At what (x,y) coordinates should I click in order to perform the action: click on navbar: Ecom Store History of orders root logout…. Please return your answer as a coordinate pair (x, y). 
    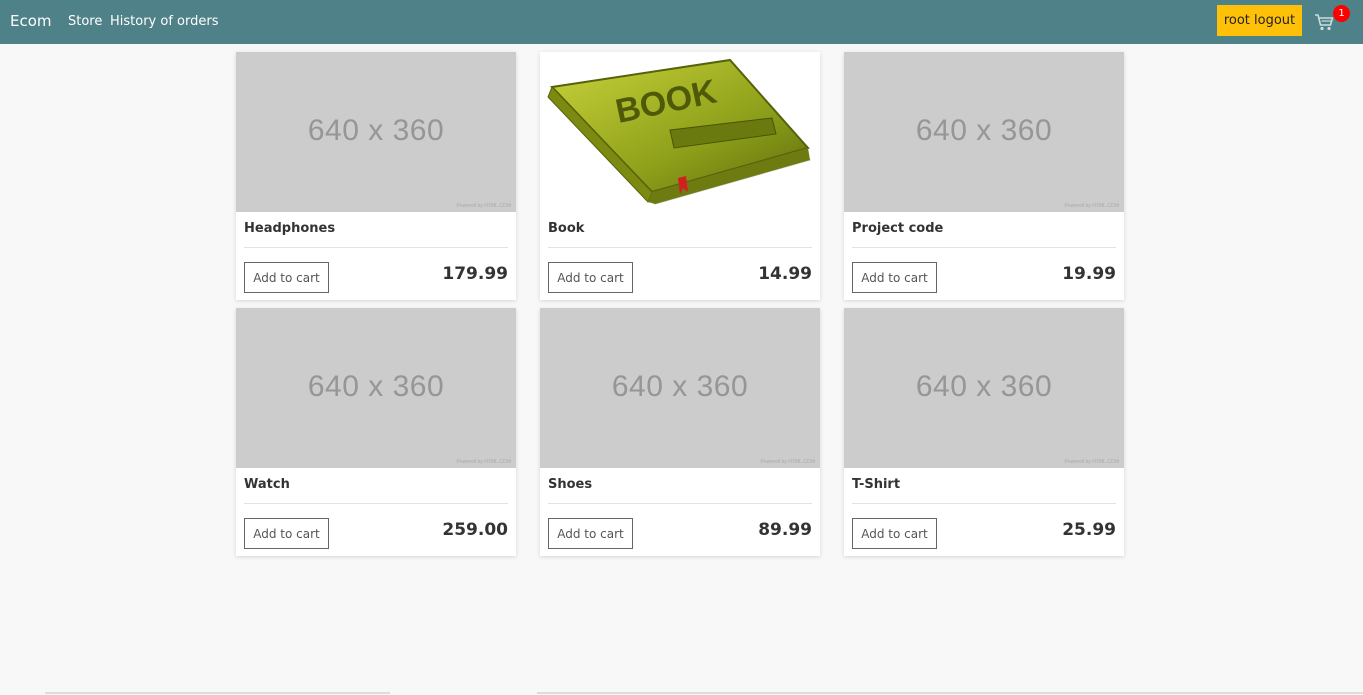
    Looking at the image, I should click on (681, 22).